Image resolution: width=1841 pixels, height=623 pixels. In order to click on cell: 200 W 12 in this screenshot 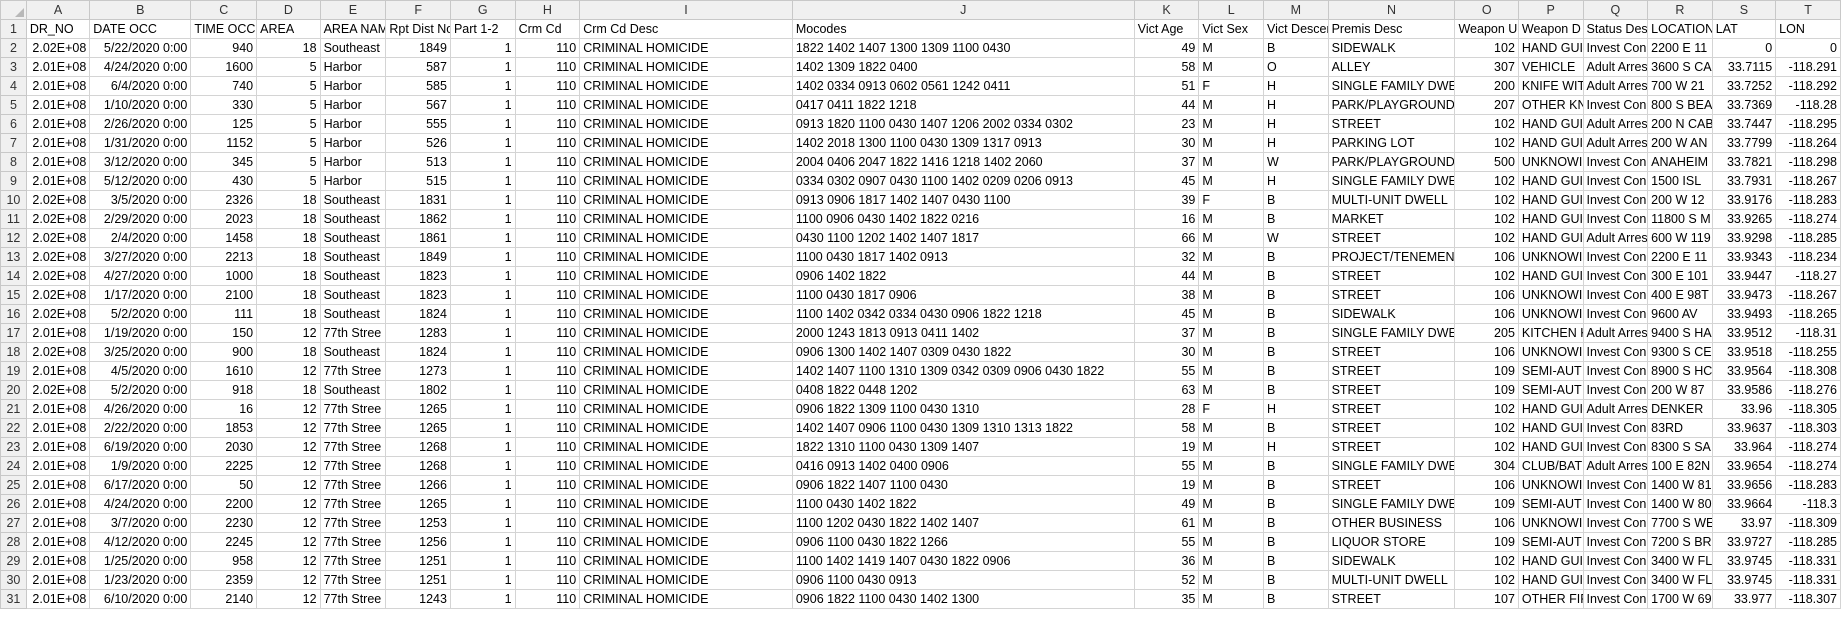, I will do `click(1680, 200)`.